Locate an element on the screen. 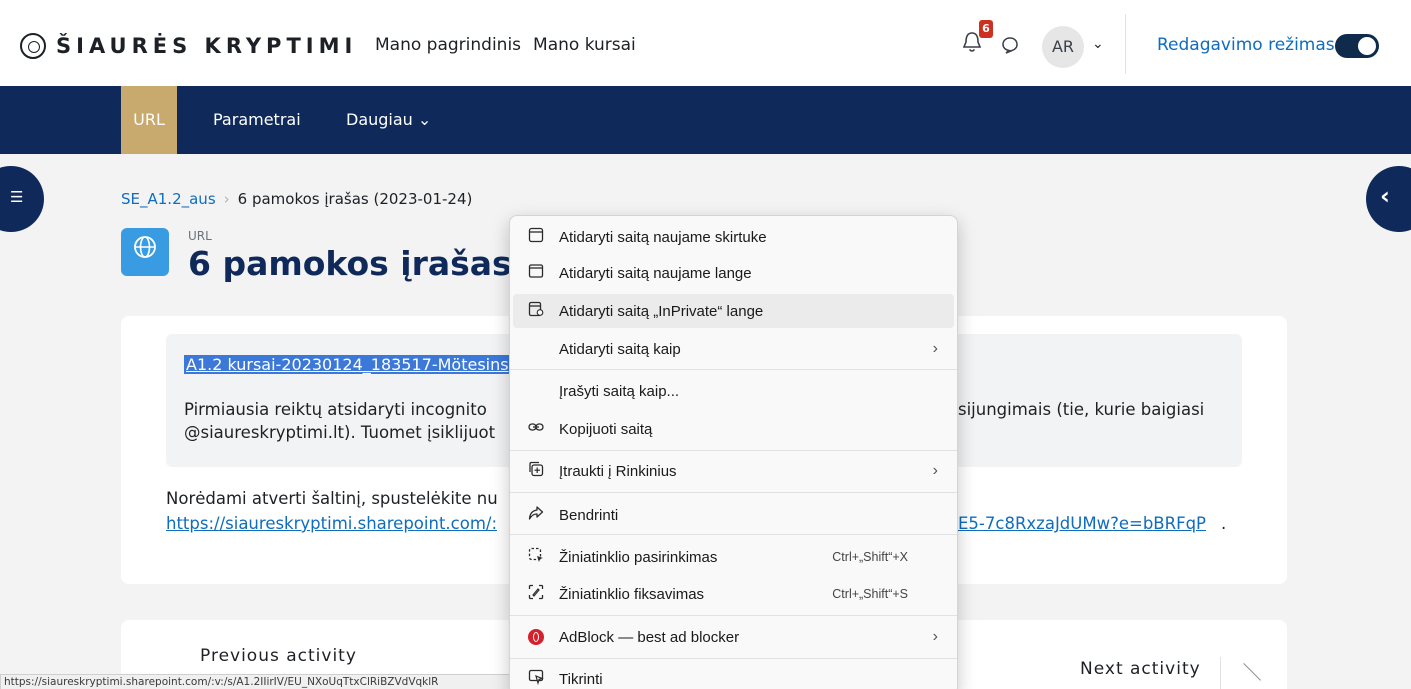 Image resolution: width=1411 pixels, height=689 pixels. site-logo: ŠIAURĖS KRYPTIMI is located at coordinates (188, 46).